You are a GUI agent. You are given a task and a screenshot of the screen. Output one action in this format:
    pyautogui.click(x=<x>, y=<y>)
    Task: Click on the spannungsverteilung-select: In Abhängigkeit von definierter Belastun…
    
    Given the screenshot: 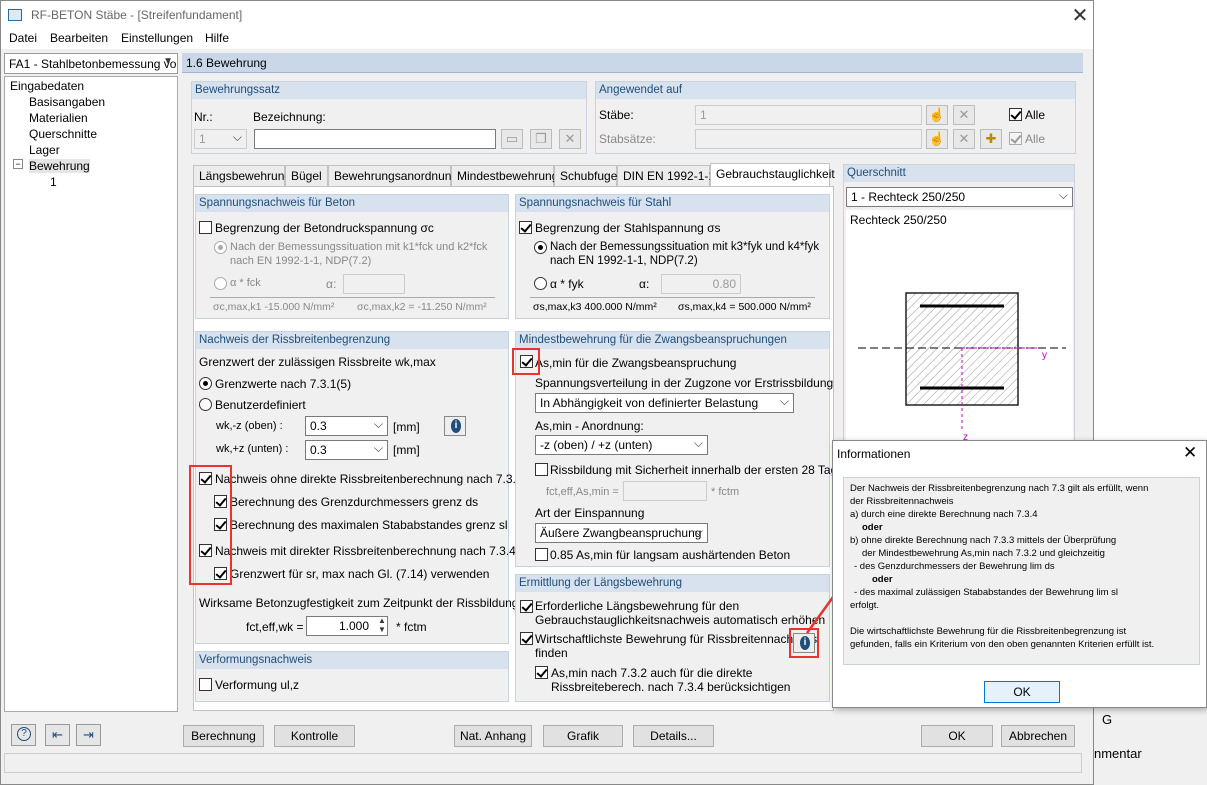 What is the action you would take?
    pyautogui.click(x=664, y=403)
    